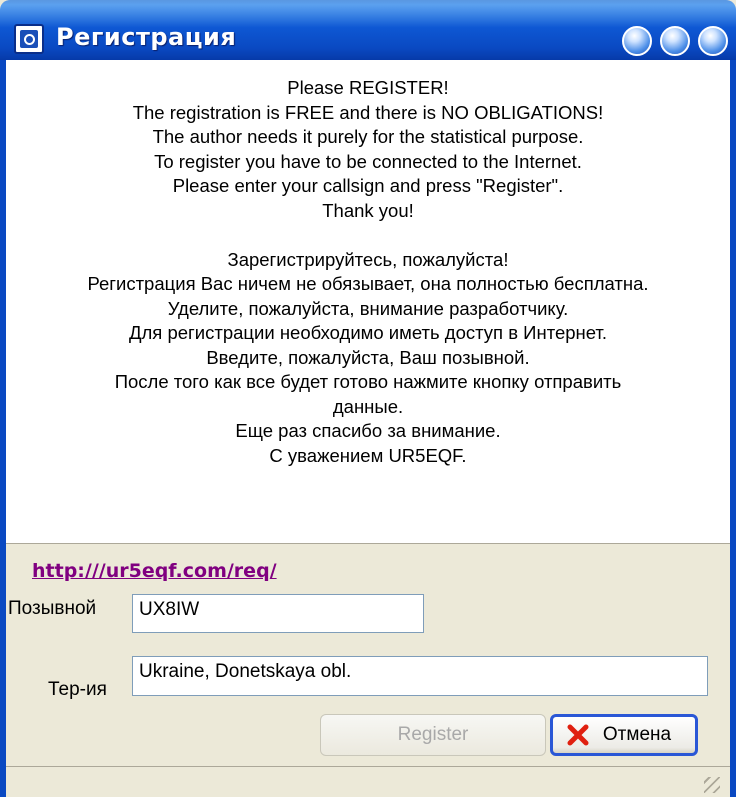  I want to click on message-line: Еще раз спасибо за внимание., so click(368, 430).